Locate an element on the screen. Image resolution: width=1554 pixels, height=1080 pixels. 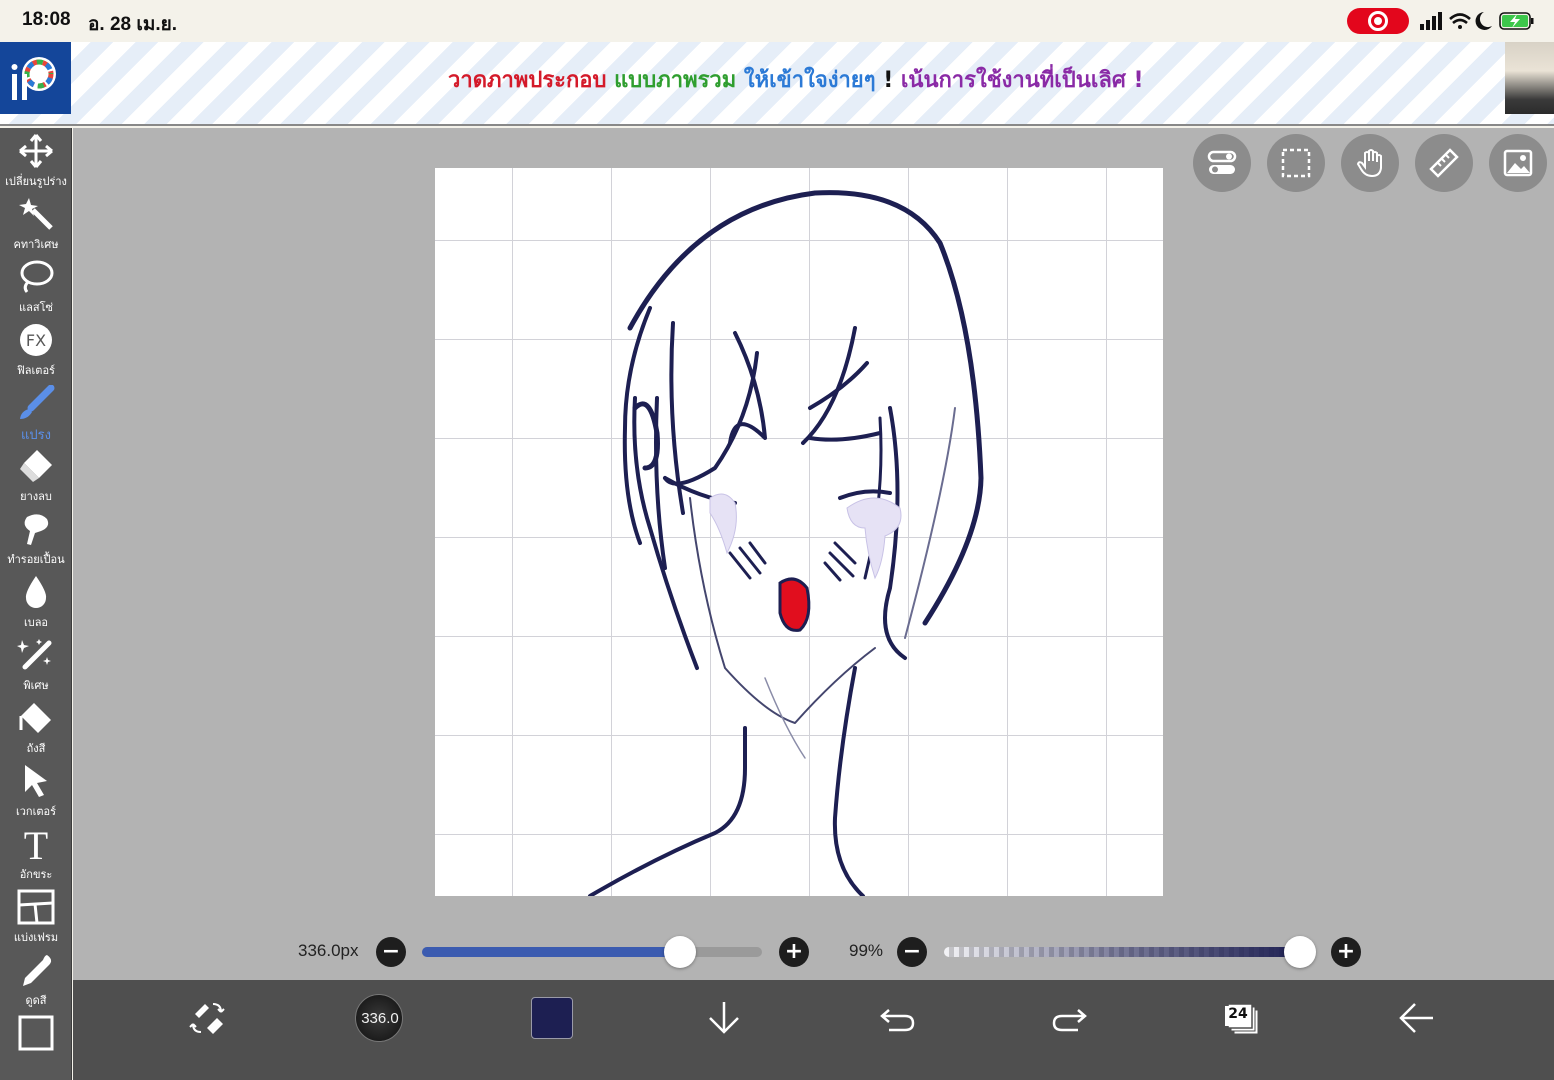
selection-icon is located at coordinates (1296, 163).